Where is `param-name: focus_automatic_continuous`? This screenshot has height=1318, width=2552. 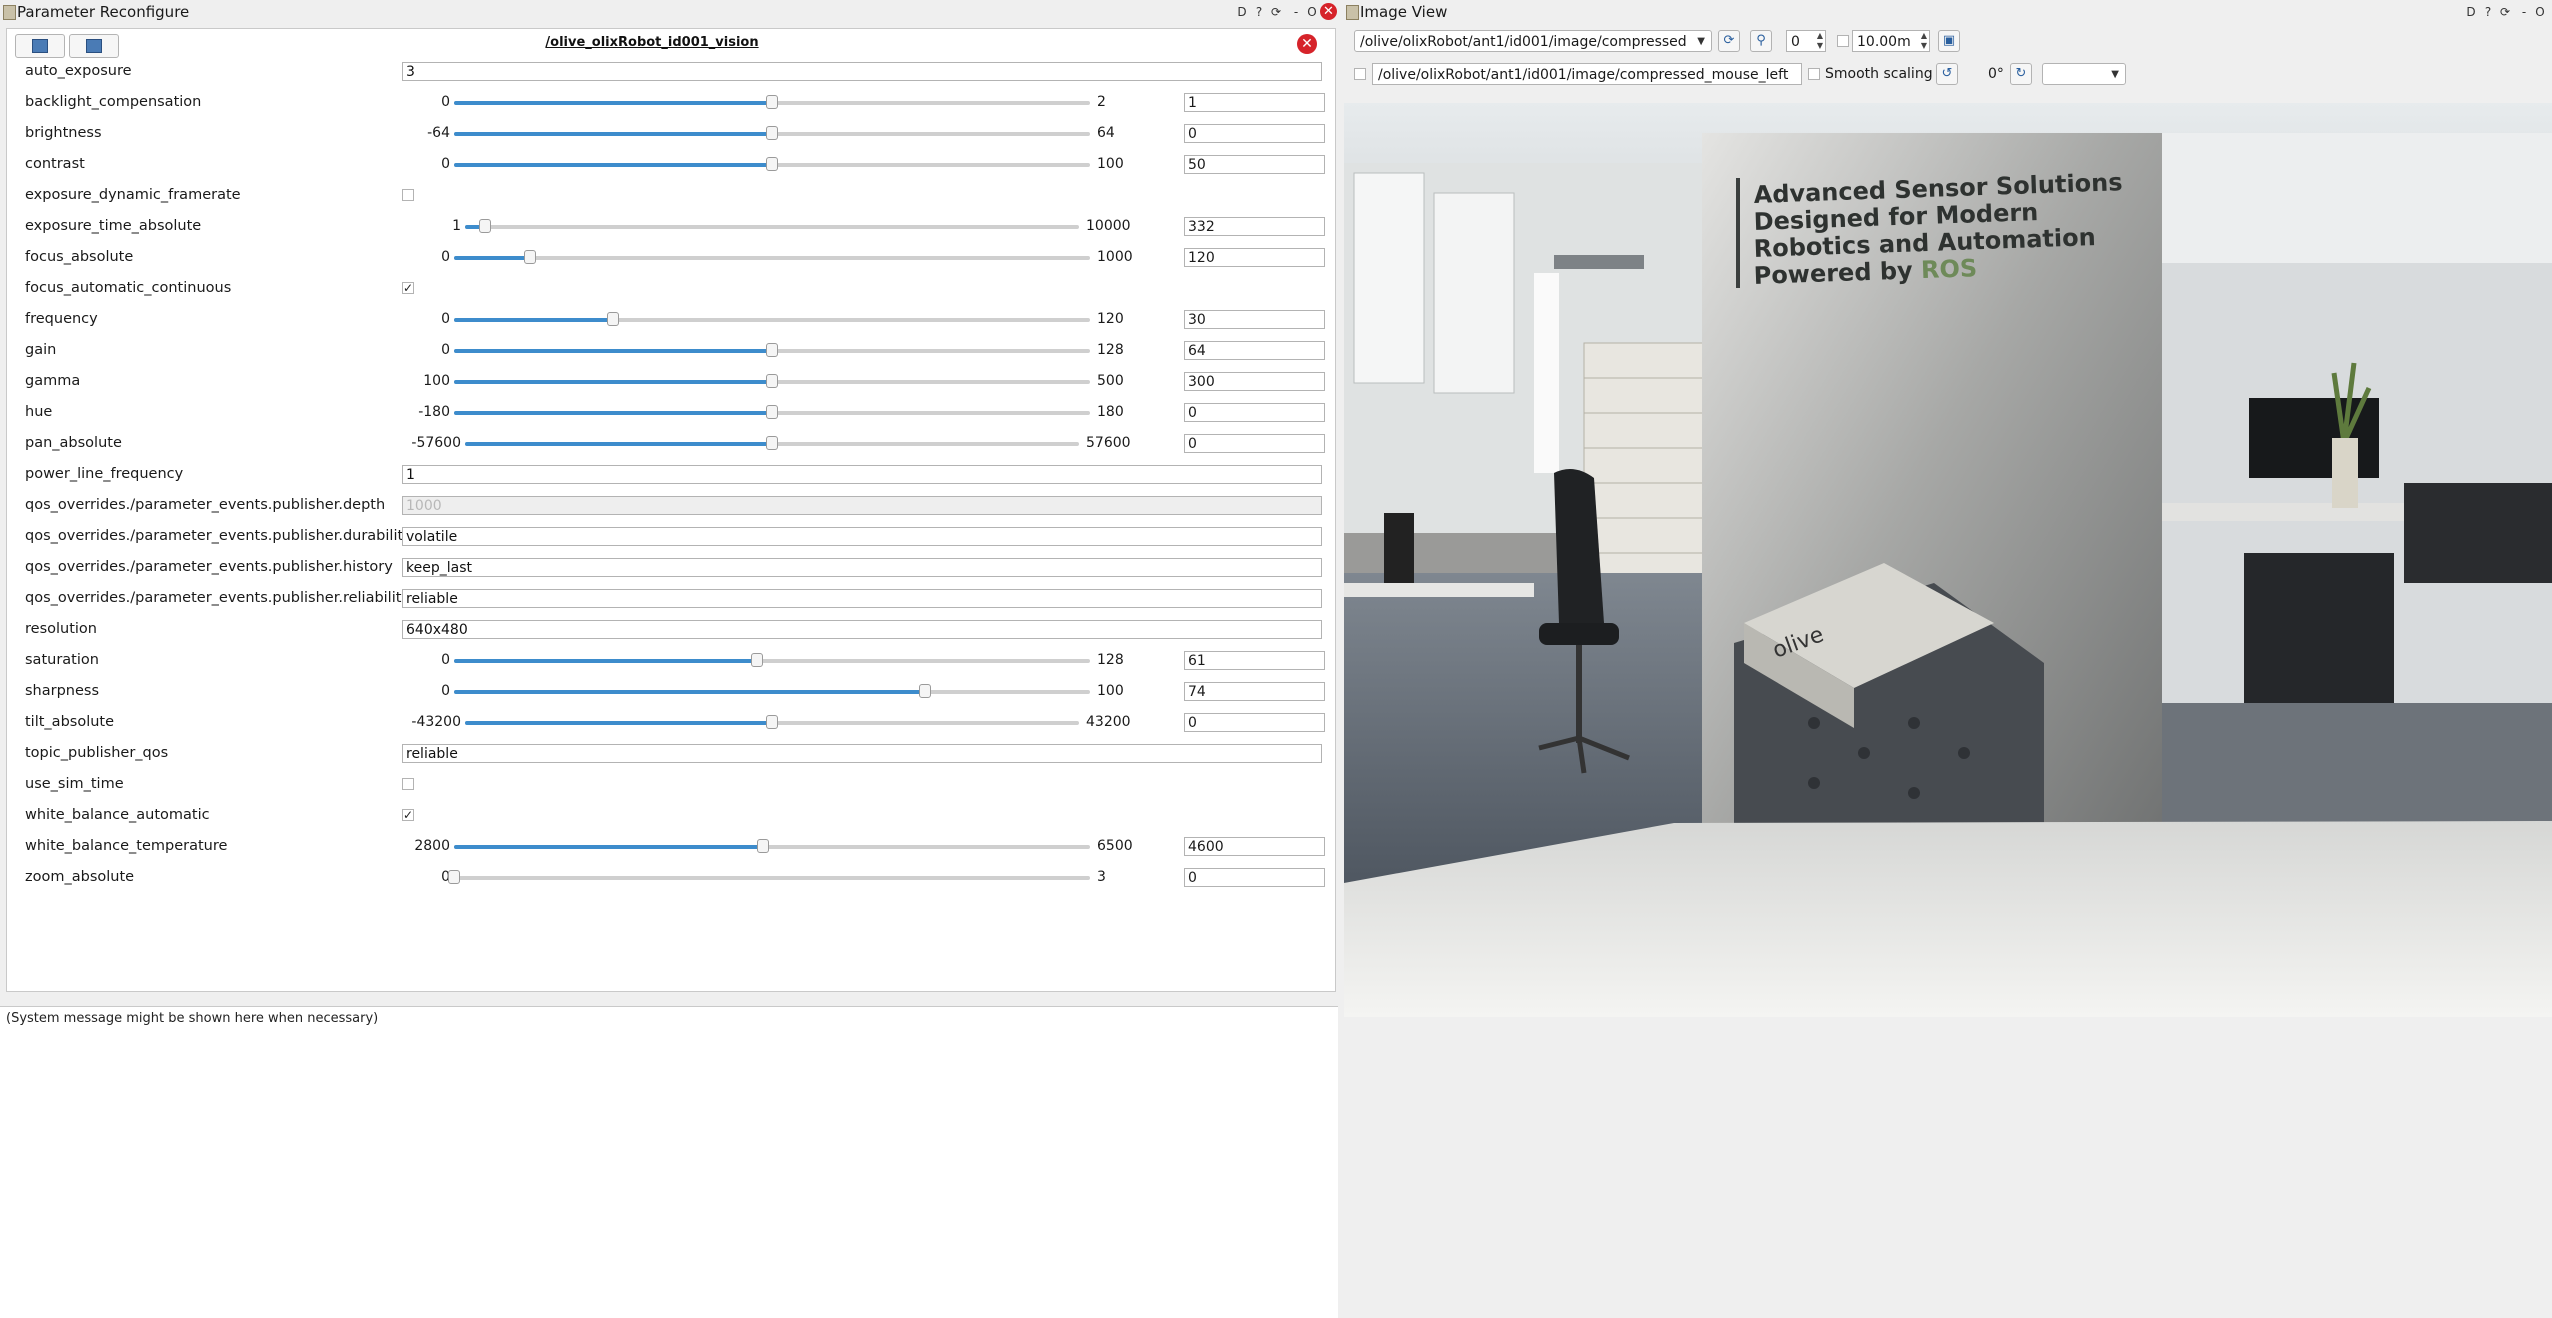
param-name: focus_automatic_continuous is located at coordinates (128, 288).